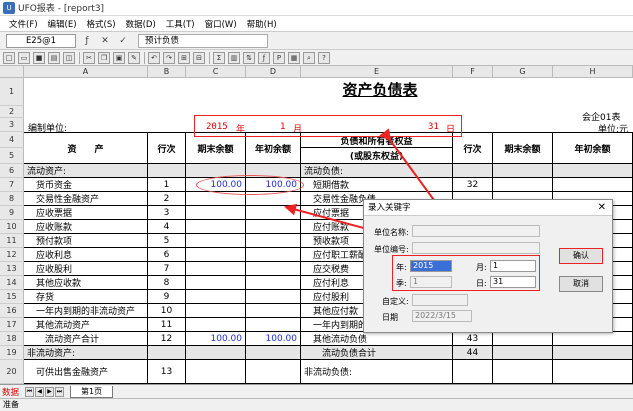 The width and height of the screenshot is (633, 411). I want to click on liability-name-cell: 流动负债合计, so click(377, 353).